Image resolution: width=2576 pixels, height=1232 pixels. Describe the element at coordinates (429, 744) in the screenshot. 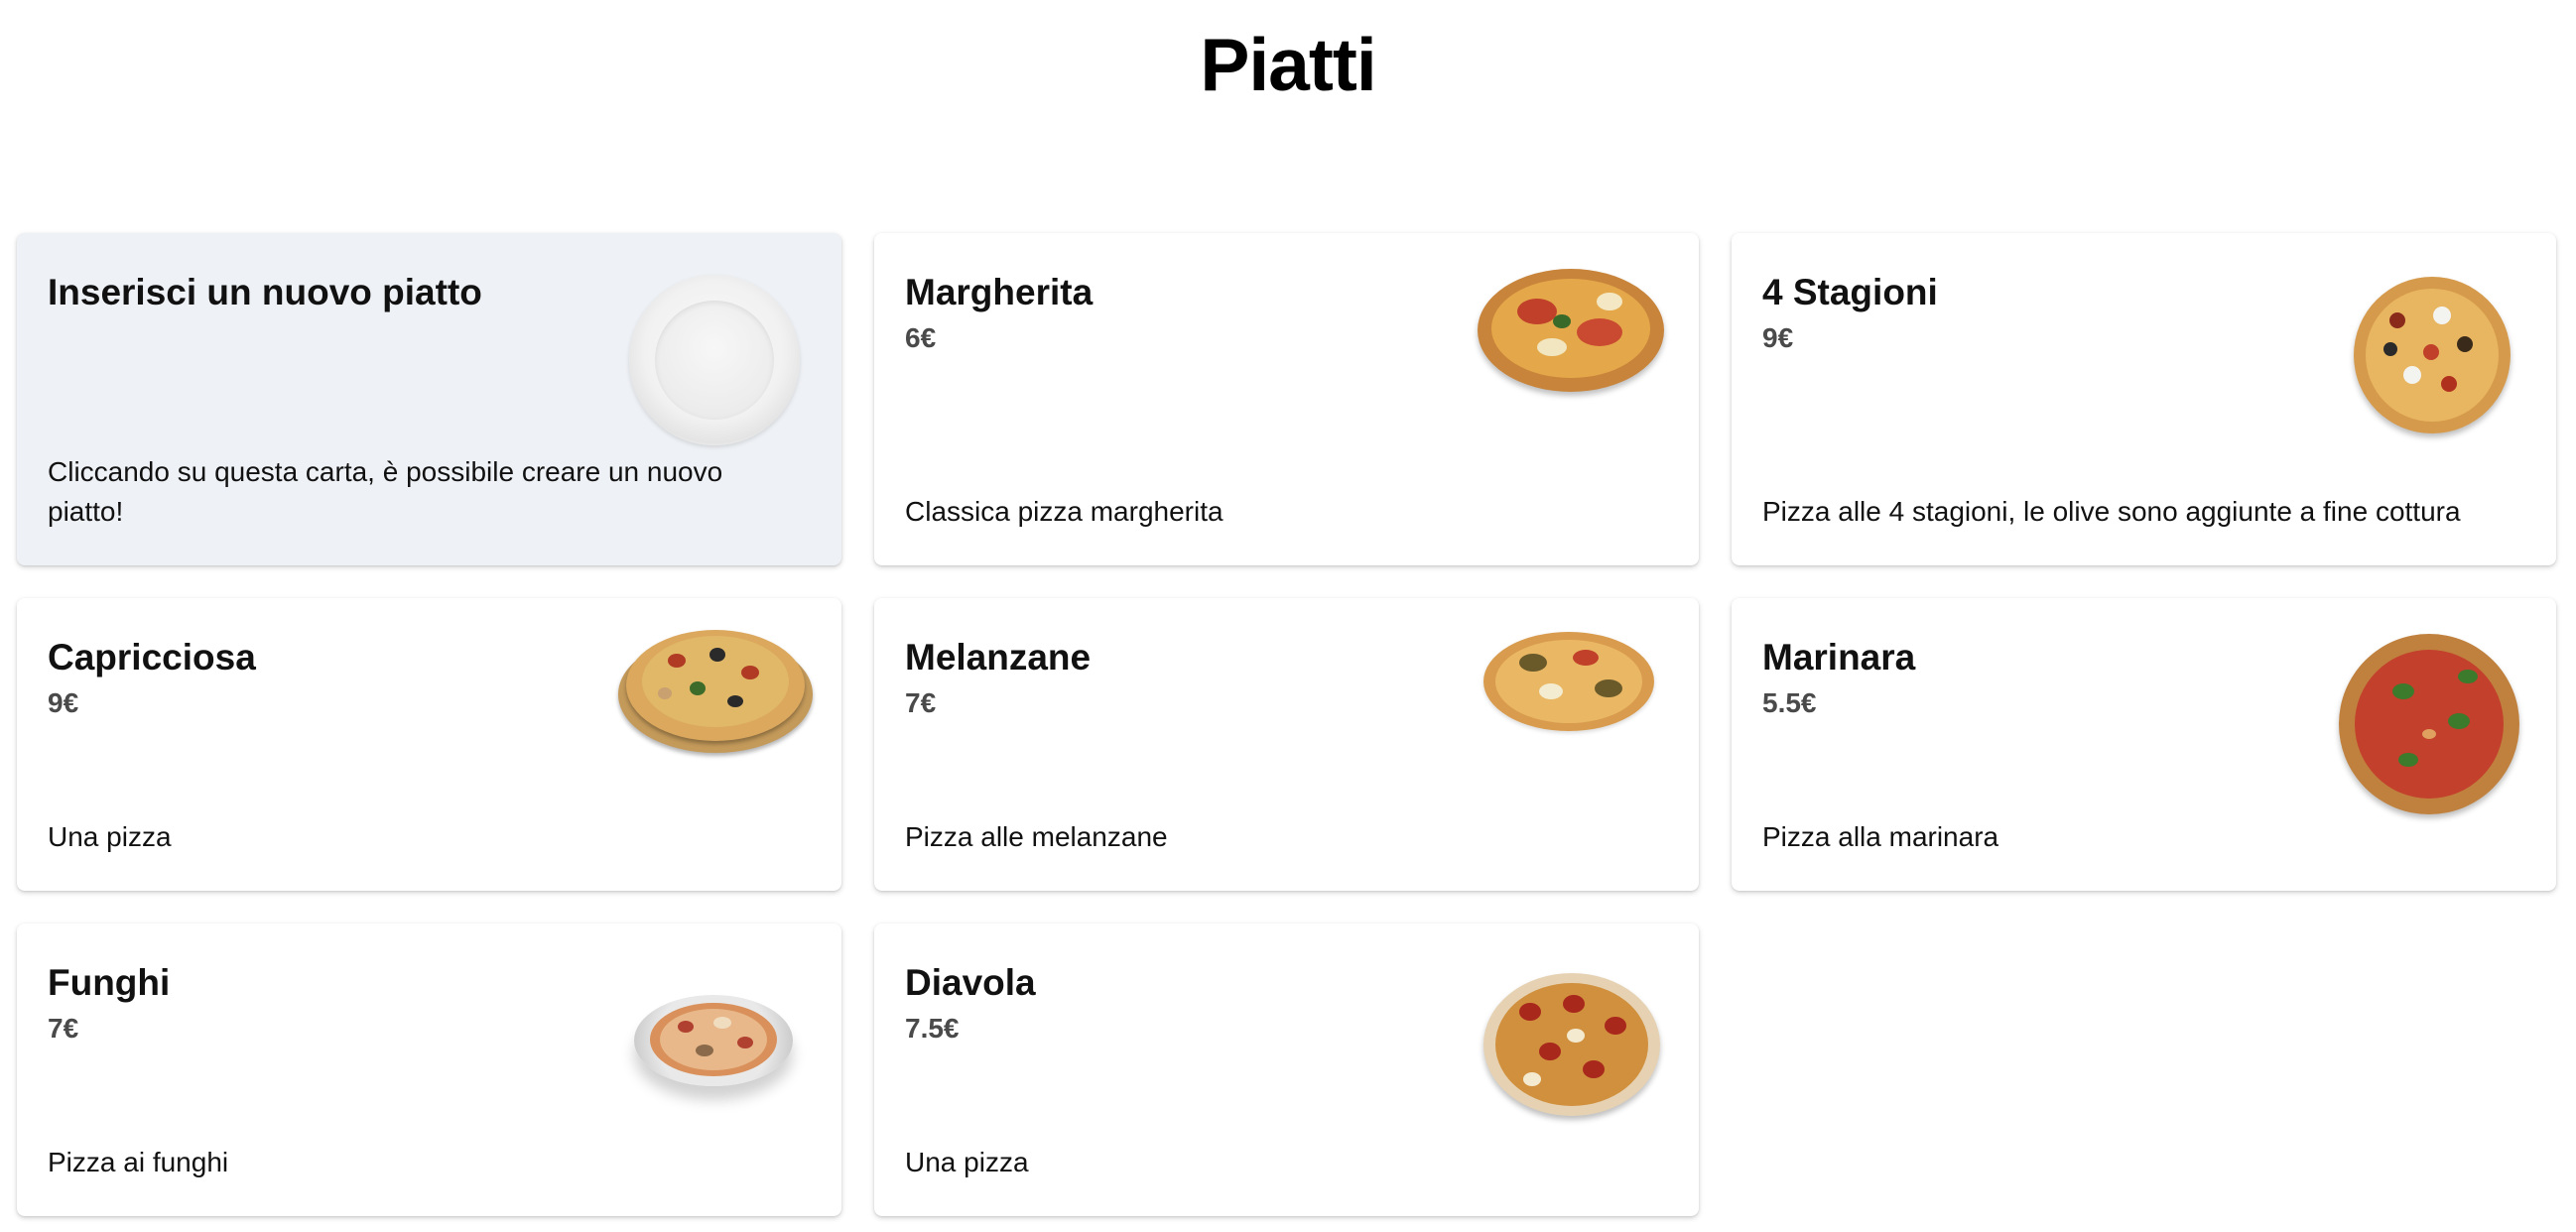

I see `dish-card-capricciosa: Capricciosa 9€ Una pizza` at that location.